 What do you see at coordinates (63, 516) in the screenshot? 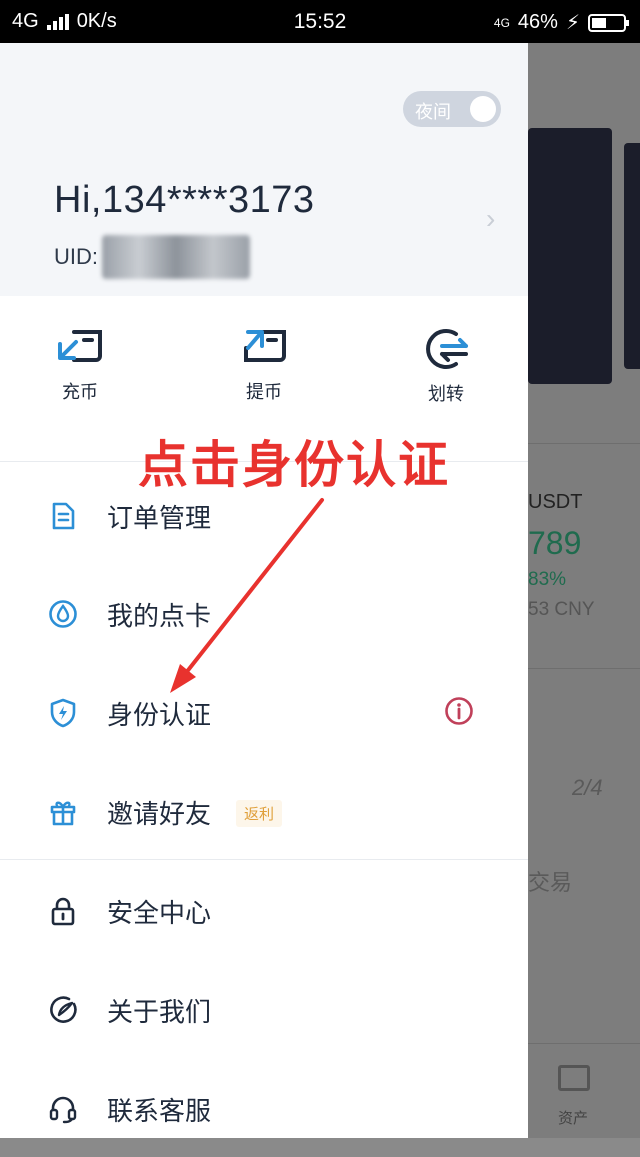
I see `order-icon` at bounding box center [63, 516].